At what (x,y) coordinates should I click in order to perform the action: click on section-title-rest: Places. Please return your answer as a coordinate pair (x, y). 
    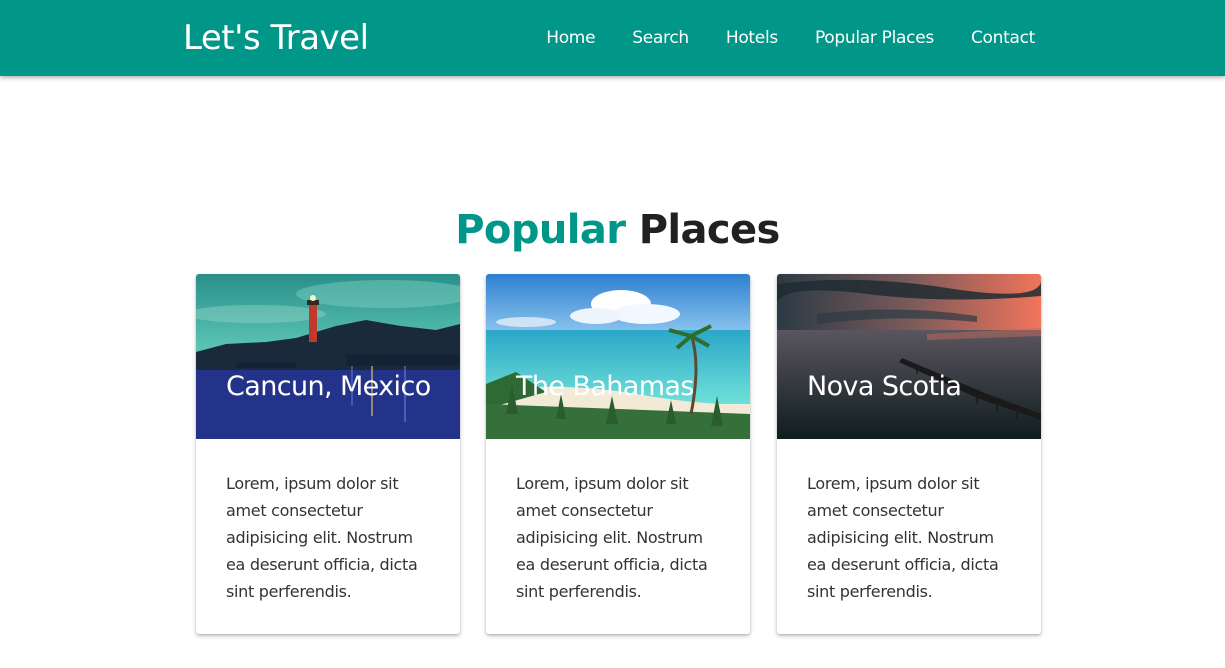
    Looking at the image, I should click on (709, 230).